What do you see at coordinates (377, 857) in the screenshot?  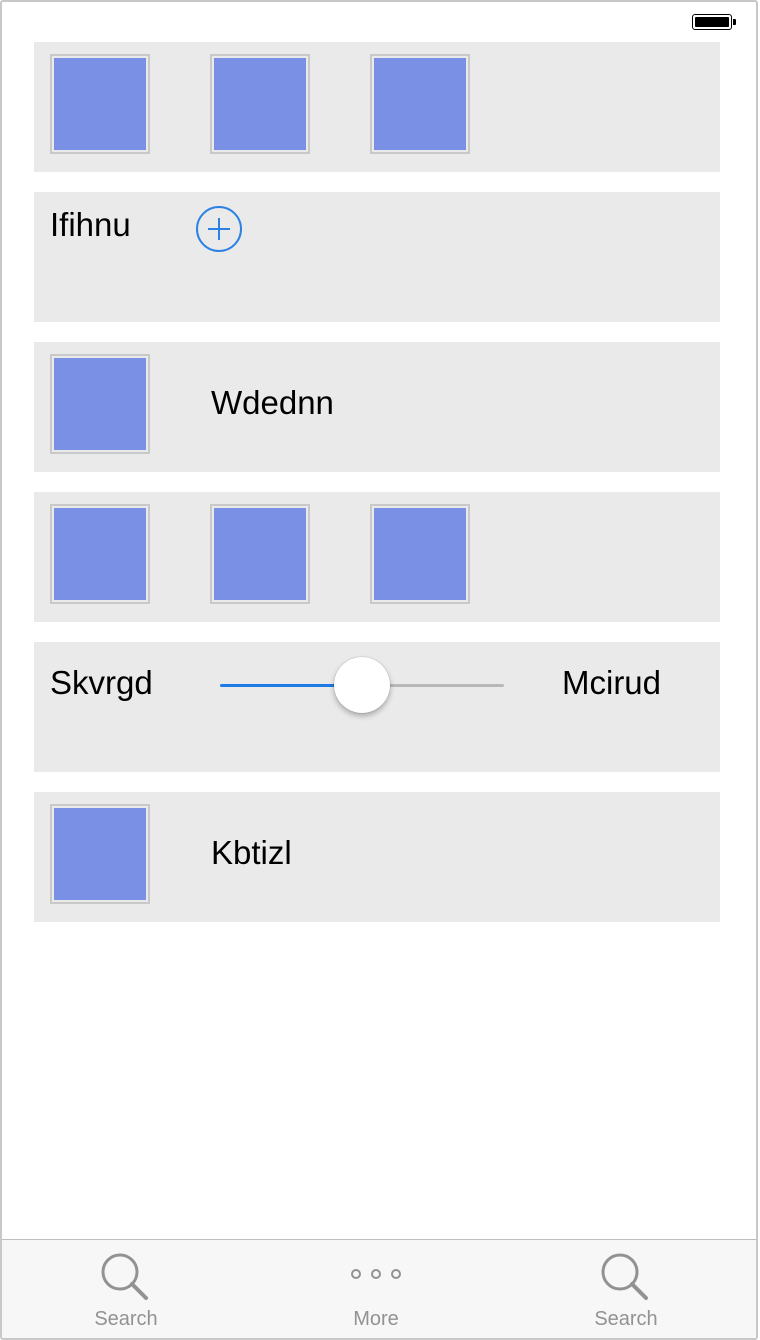 I see `list-item: Kbtizl` at bounding box center [377, 857].